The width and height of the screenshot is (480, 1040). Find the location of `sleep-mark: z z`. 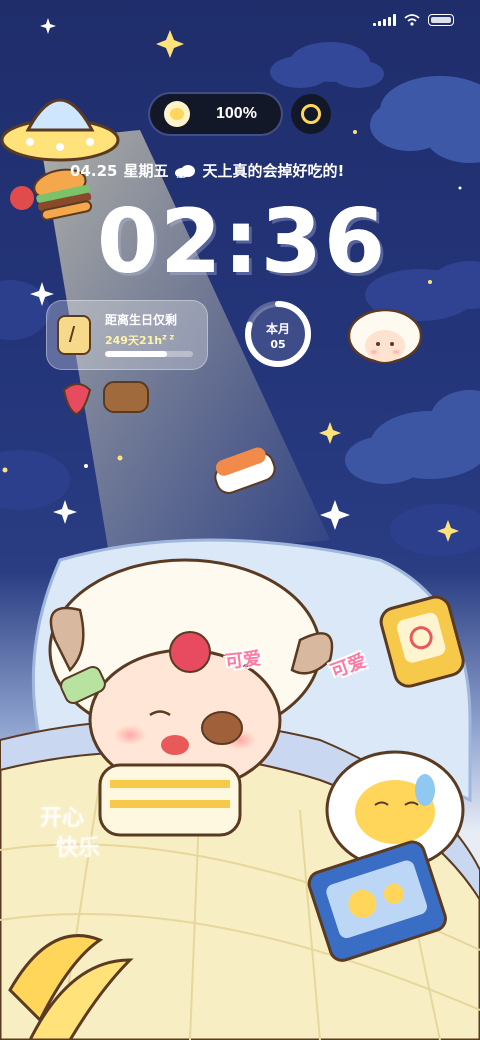

sleep-mark: z z is located at coordinates (168, 337).